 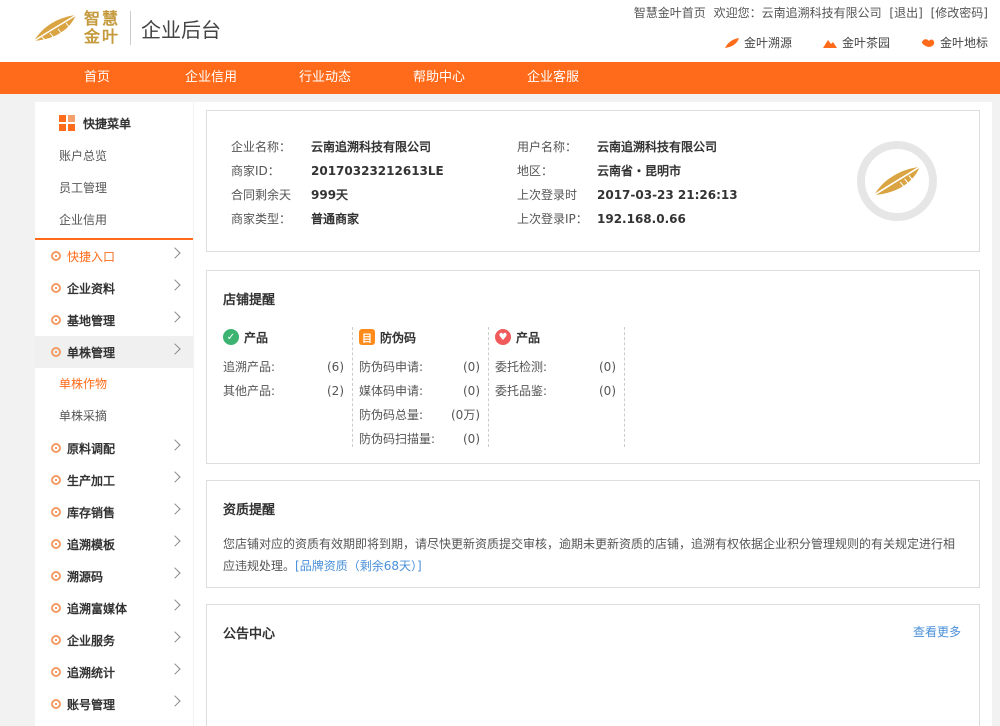 What do you see at coordinates (249, 510) in the screenshot?
I see `qualification-title: 资质提醒` at bounding box center [249, 510].